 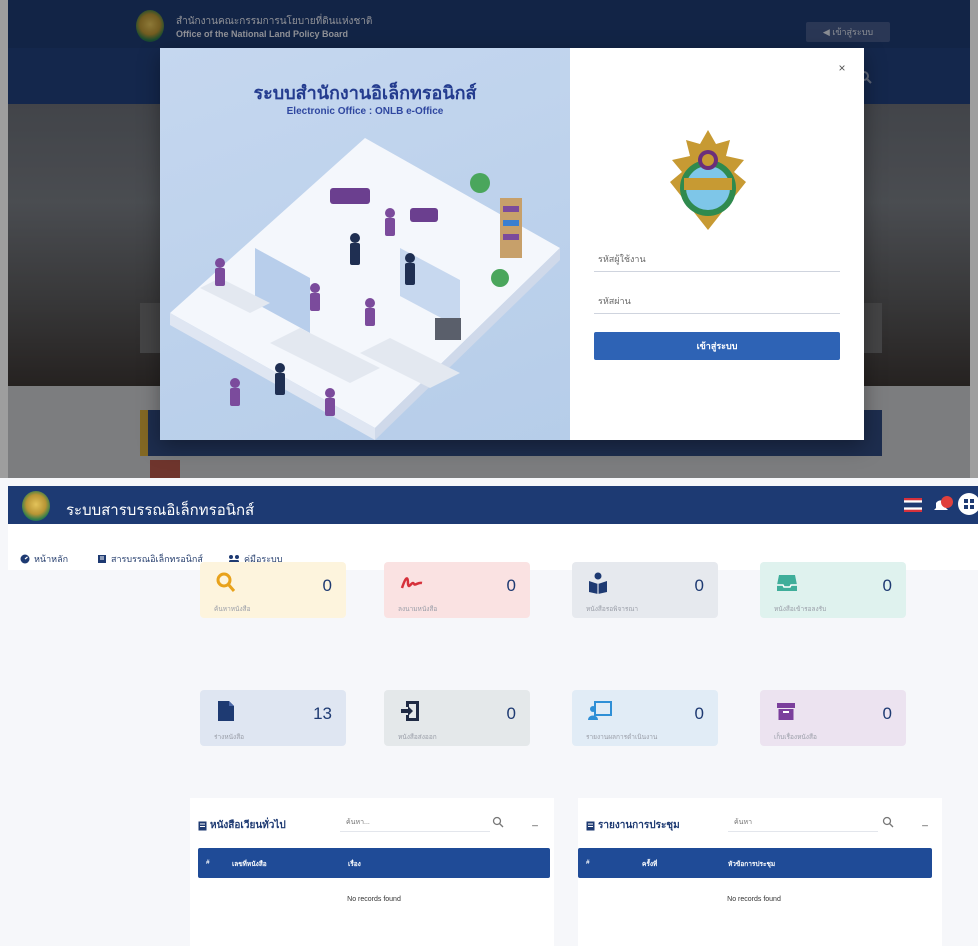 I want to click on system-title-en: Electronic Office : ONLB e-Office, so click(x=365, y=111).